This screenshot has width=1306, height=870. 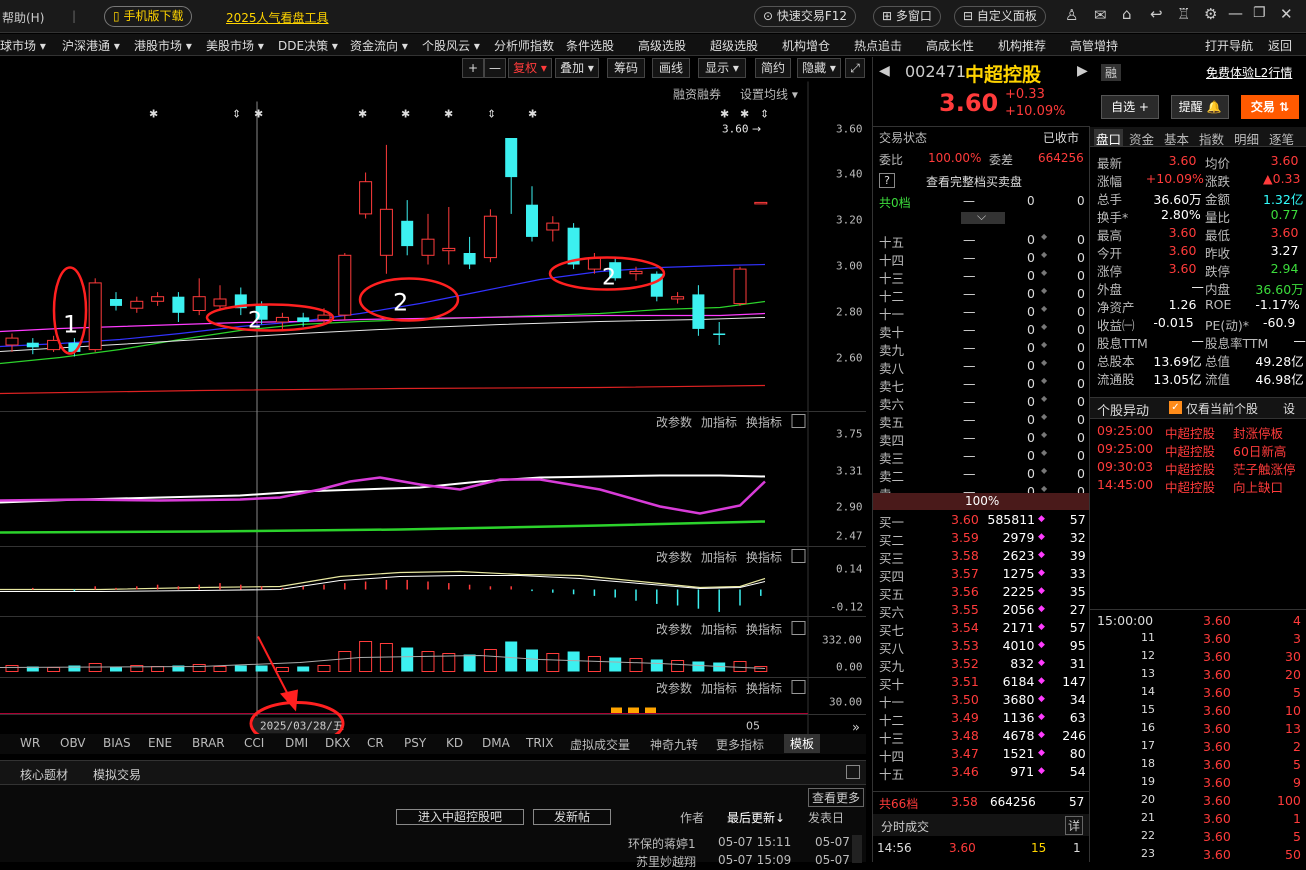 What do you see at coordinates (974, 181) in the screenshot?
I see `full-orderbook-link: 查看完整档买卖盘` at bounding box center [974, 181].